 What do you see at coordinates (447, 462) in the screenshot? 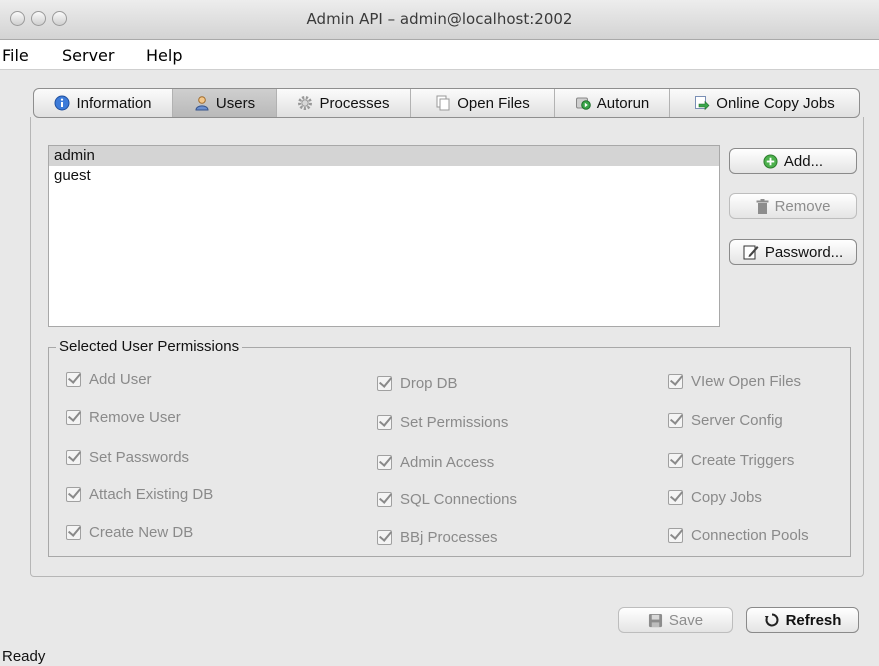
I see `perm-label: Admin Access` at bounding box center [447, 462].